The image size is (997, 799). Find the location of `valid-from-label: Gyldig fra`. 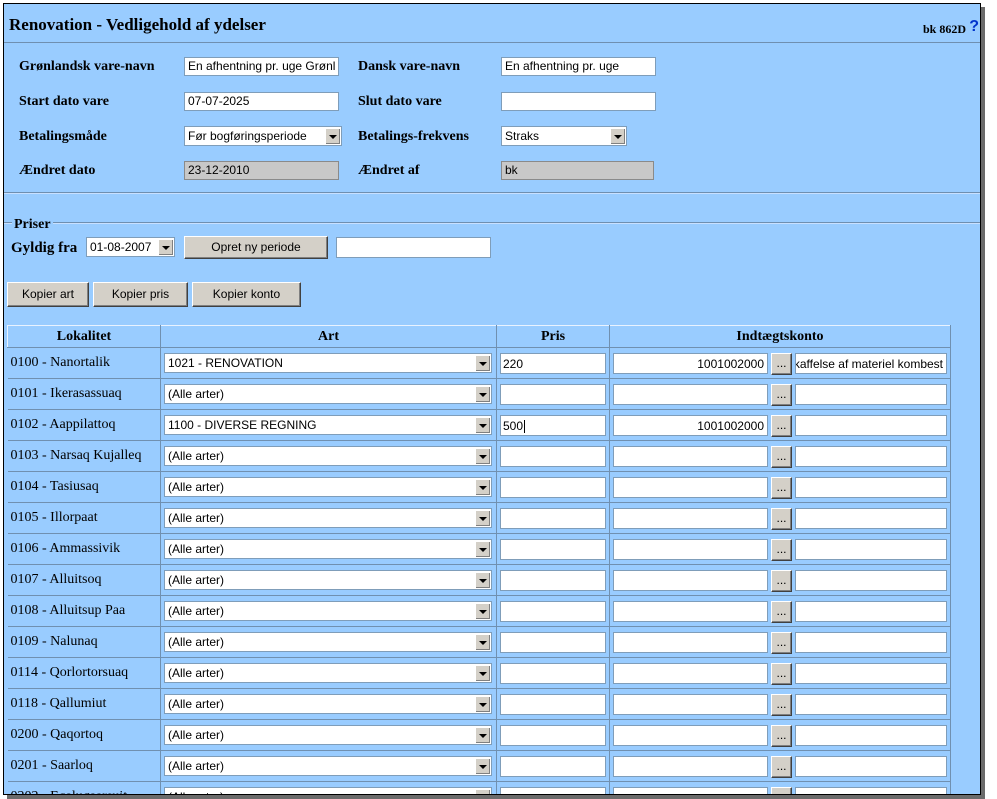

valid-from-label: Gyldig fra is located at coordinates (44, 248).